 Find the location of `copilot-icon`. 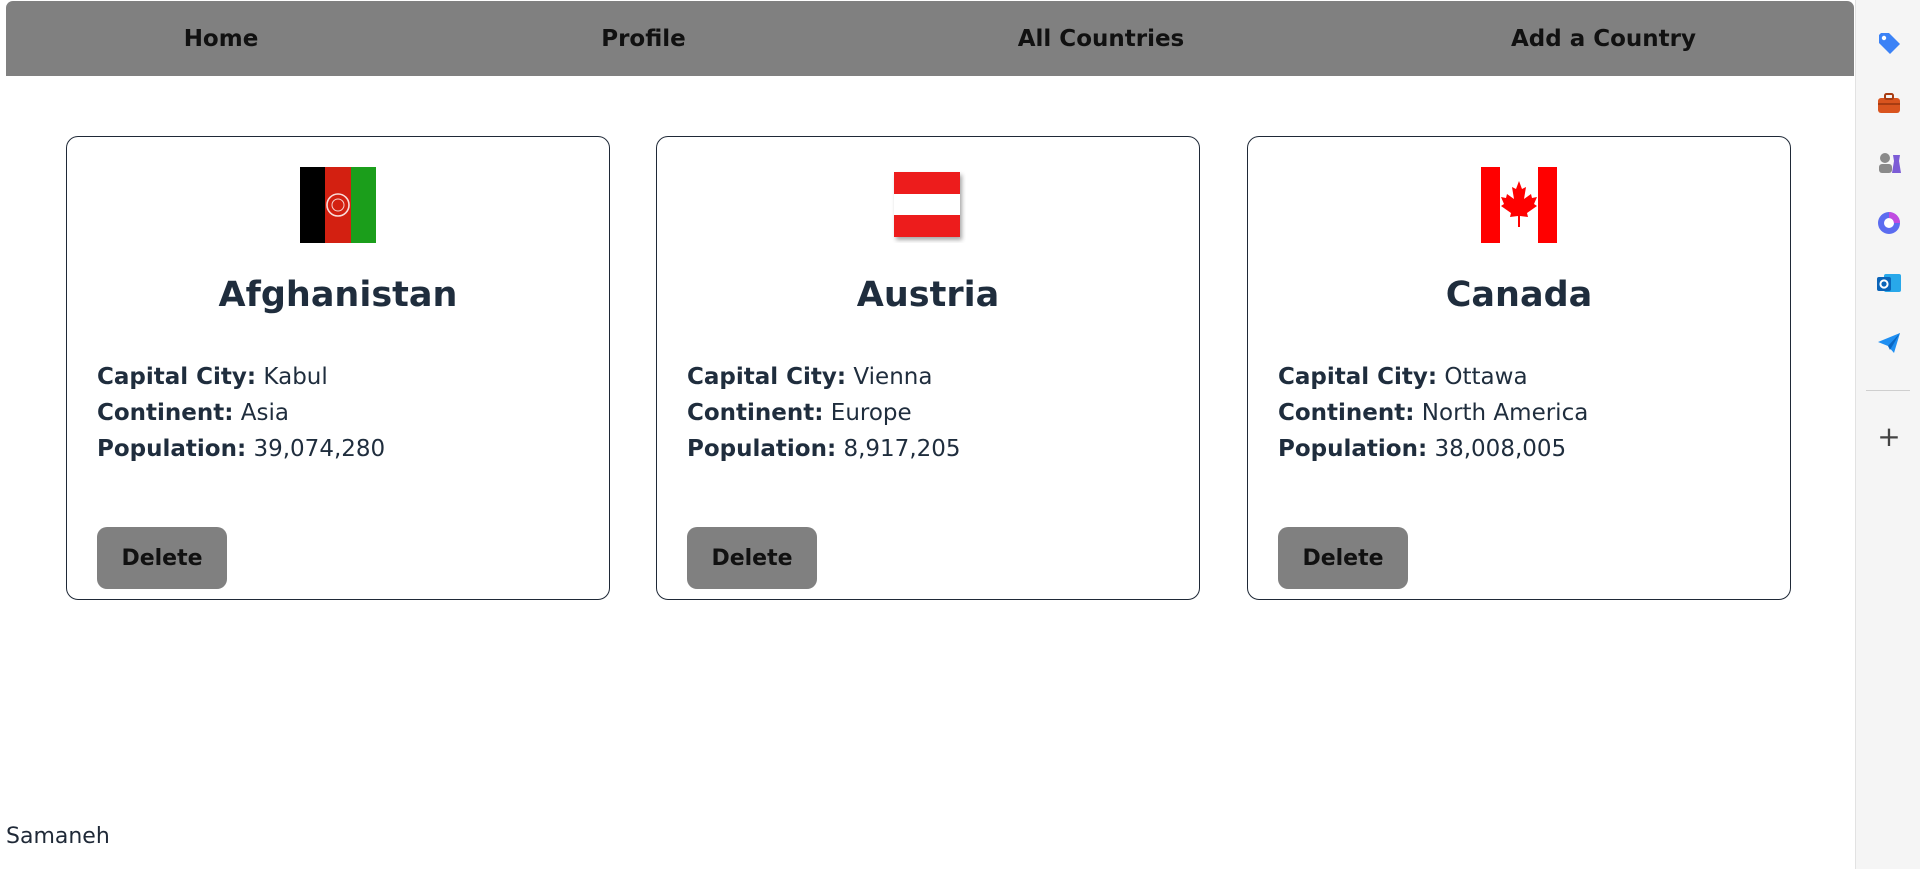

copilot-icon is located at coordinates (1889, 223).